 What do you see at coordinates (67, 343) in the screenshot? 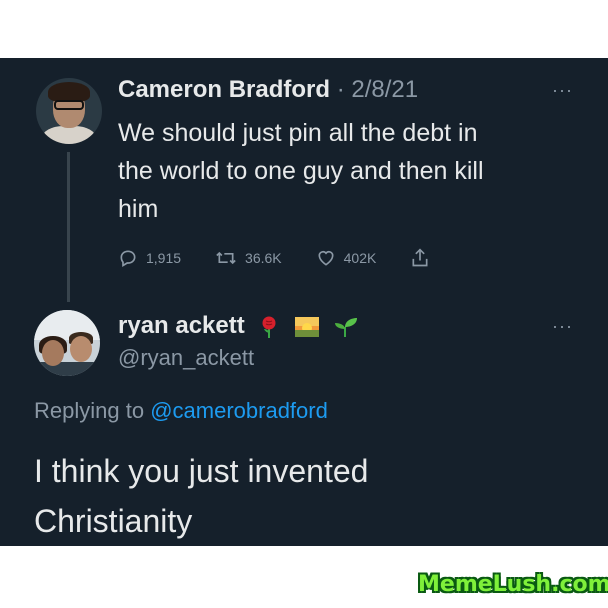
I see `avatar-ryan` at bounding box center [67, 343].